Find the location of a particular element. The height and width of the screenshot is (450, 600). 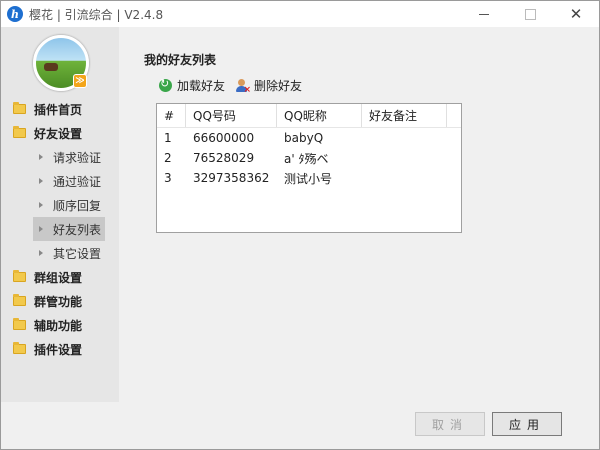

sidebar-item-label: 通过验证 is located at coordinates (77, 181).